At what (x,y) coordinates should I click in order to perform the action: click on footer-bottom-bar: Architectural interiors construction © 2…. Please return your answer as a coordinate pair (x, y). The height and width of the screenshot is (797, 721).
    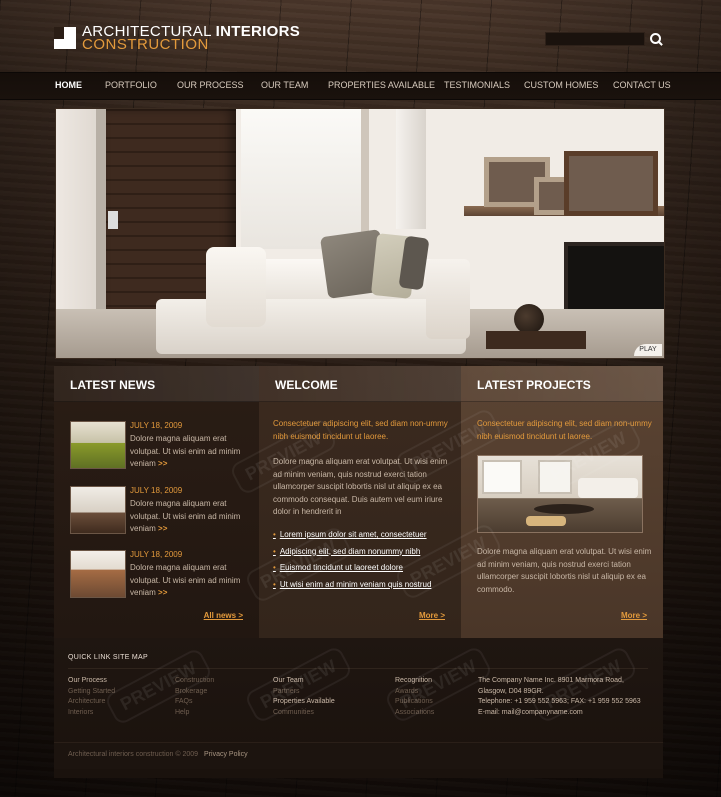
    Looking at the image, I should click on (358, 755).